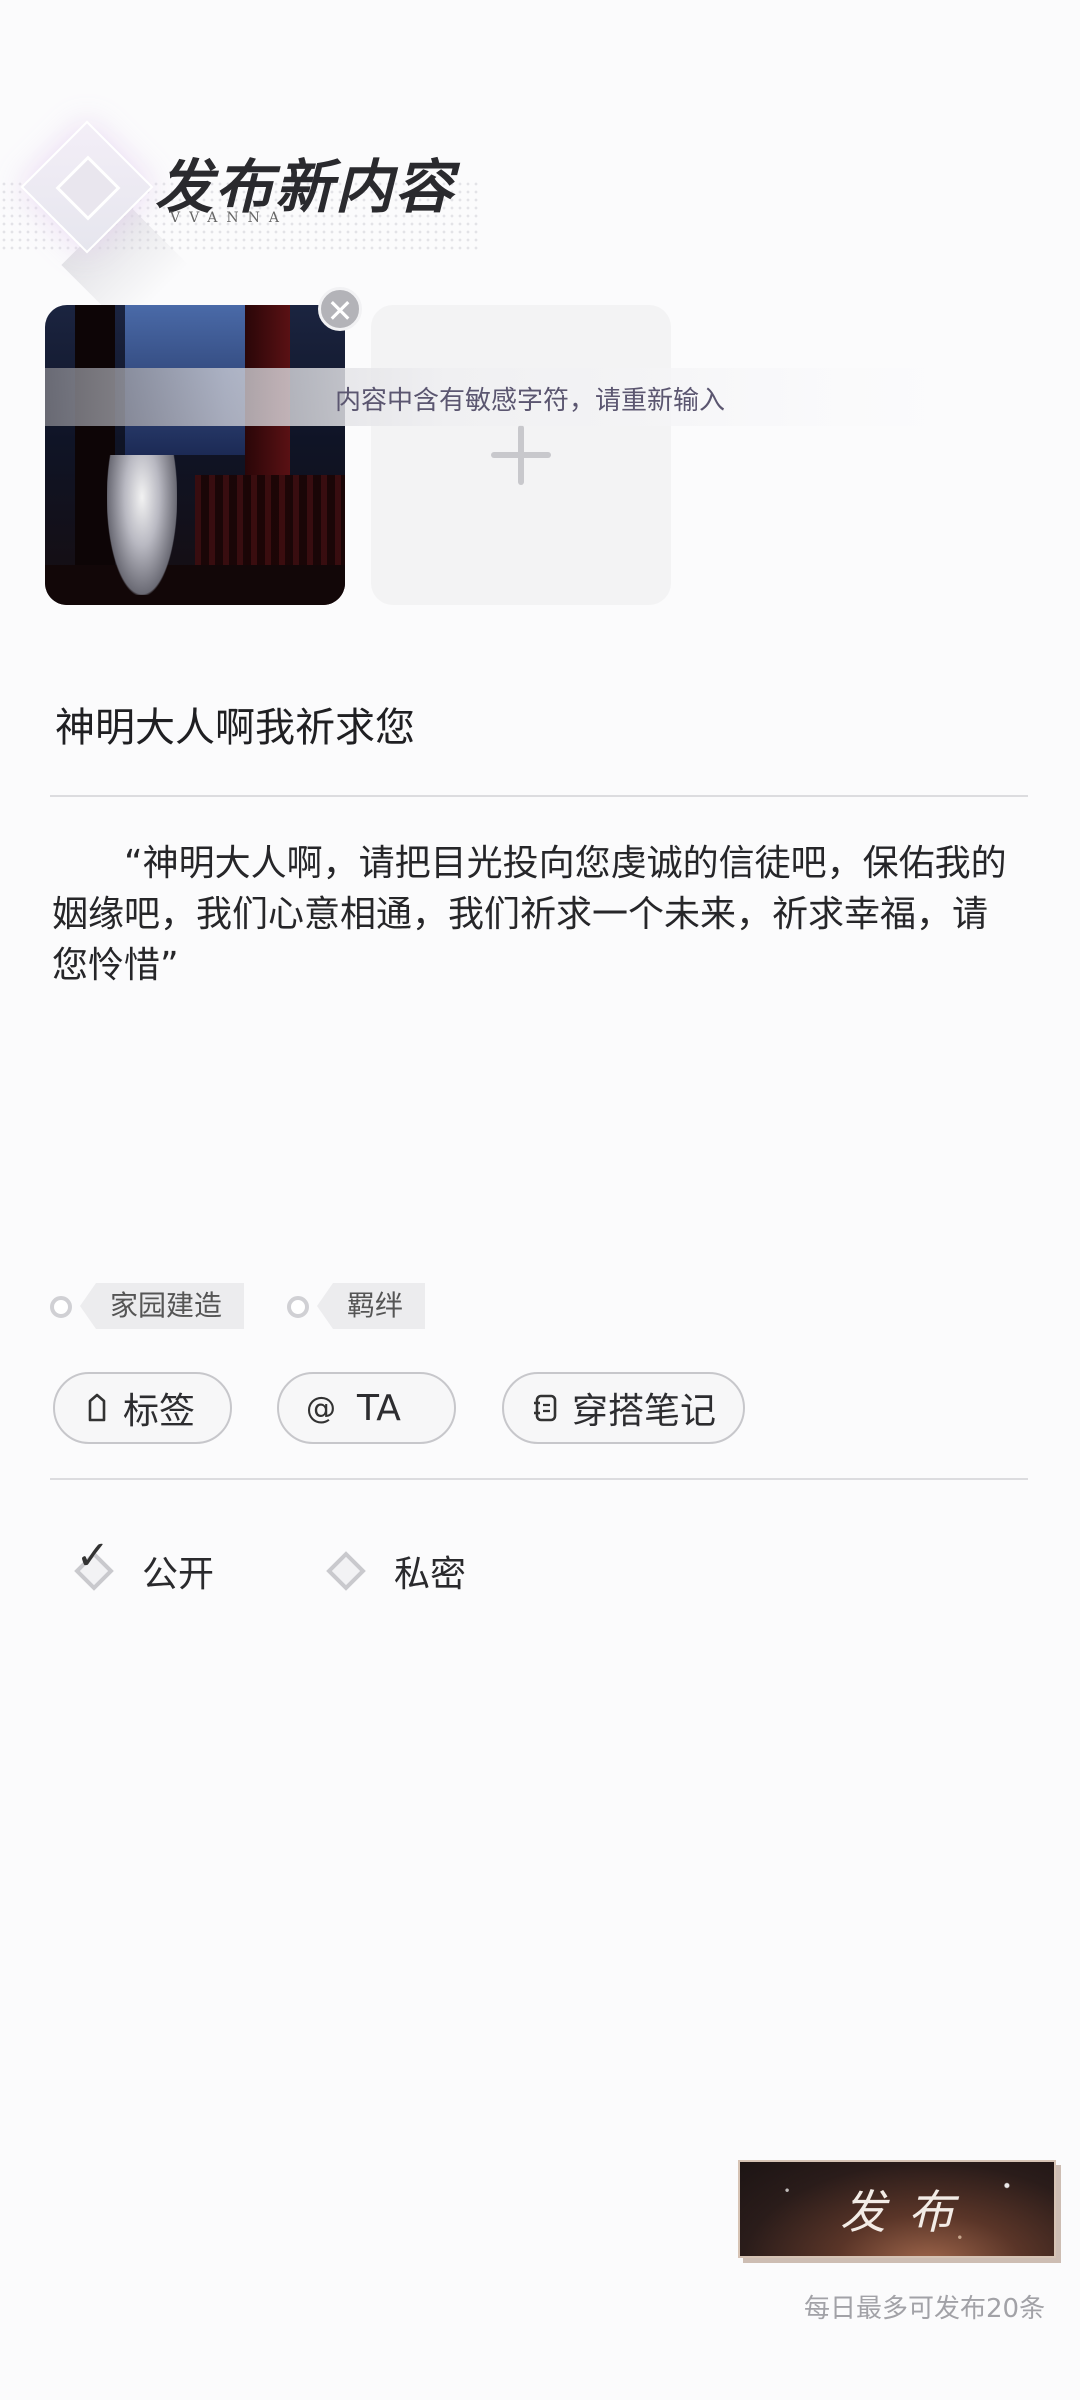 The image size is (1080, 2400). Describe the element at coordinates (235, 724) in the screenshot. I see `post-title-input: 神明大人啊我祈求您` at that location.